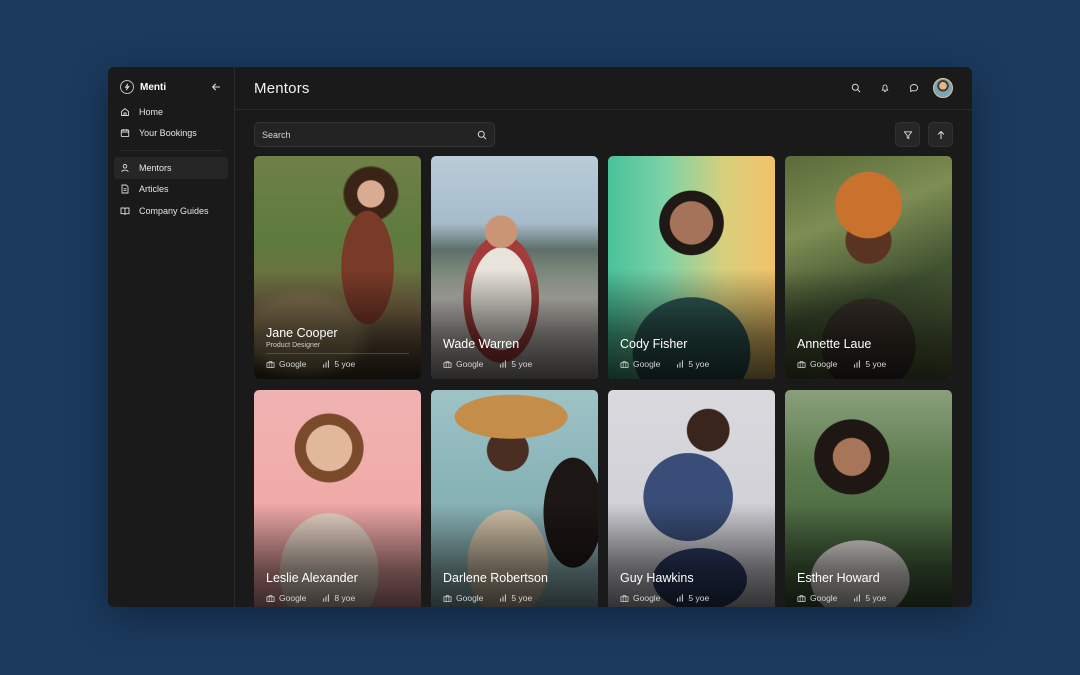 The image size is (1080, 675). I want to click on sidebar-item-label: Company Guides, so click(174, 210).